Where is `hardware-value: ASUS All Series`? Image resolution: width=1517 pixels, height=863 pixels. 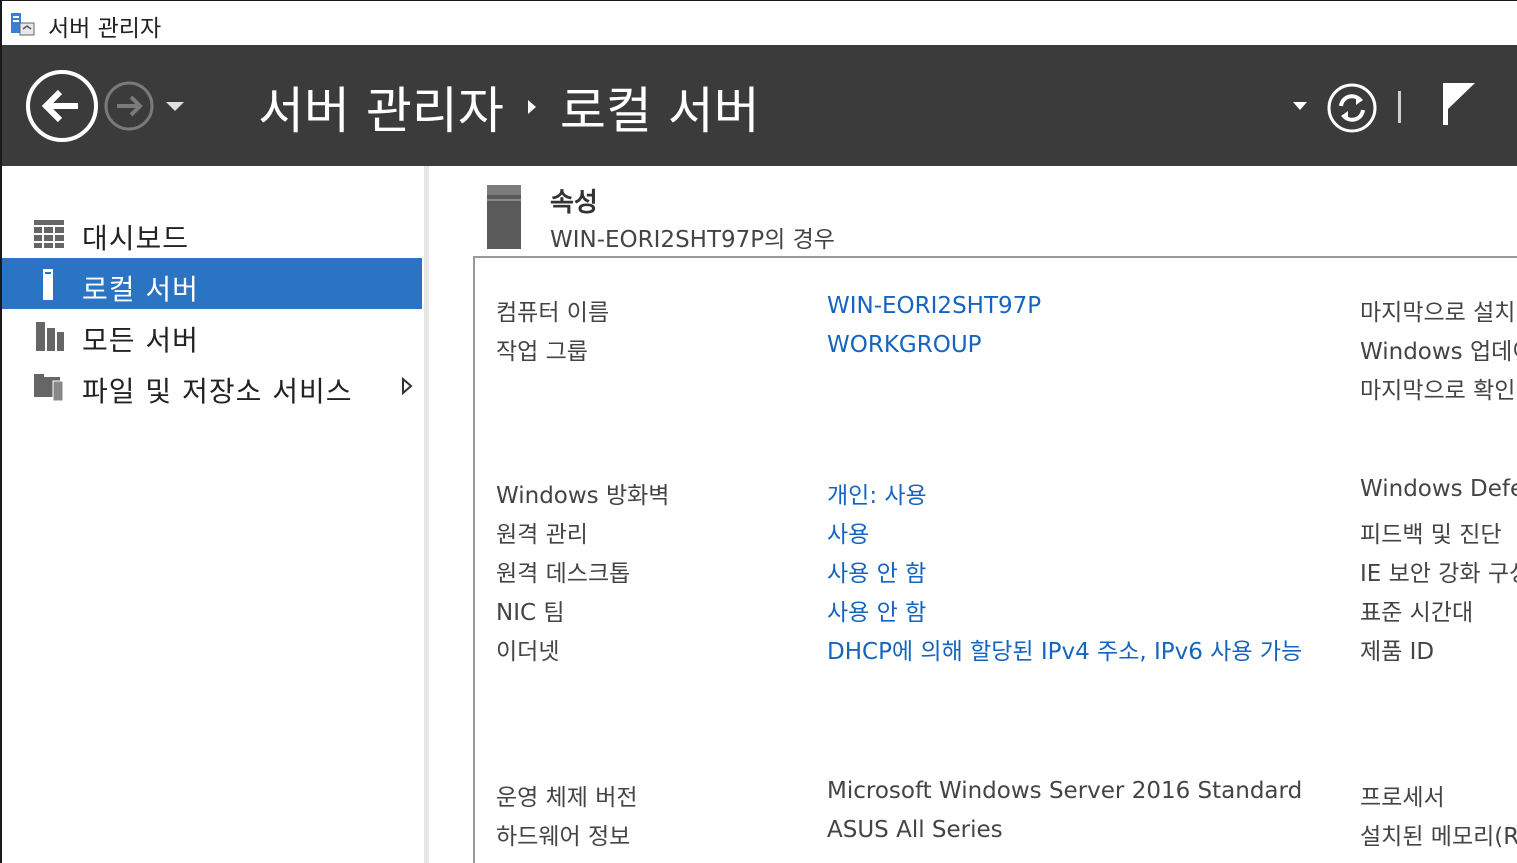 hardware-value: ASUS All Series is located at coordinates (915, 830).